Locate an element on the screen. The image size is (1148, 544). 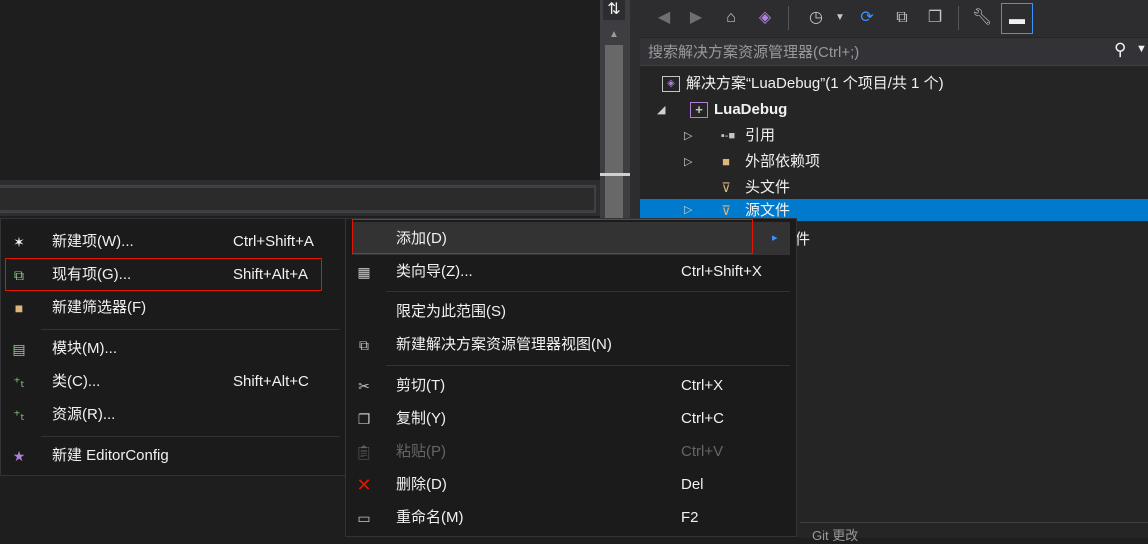
menu-item-class-wizard: ▦ 类向导(Z)... Ctrl+Shift+X is located at coordinates (571, 271).